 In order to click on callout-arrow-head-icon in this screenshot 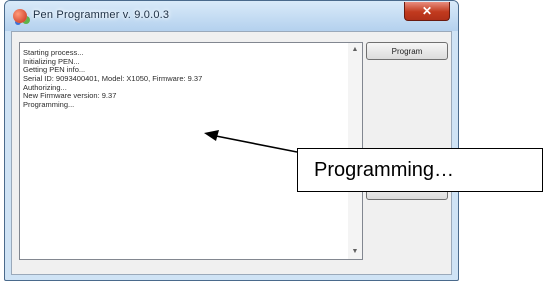, I will do `click(211, 135)`.